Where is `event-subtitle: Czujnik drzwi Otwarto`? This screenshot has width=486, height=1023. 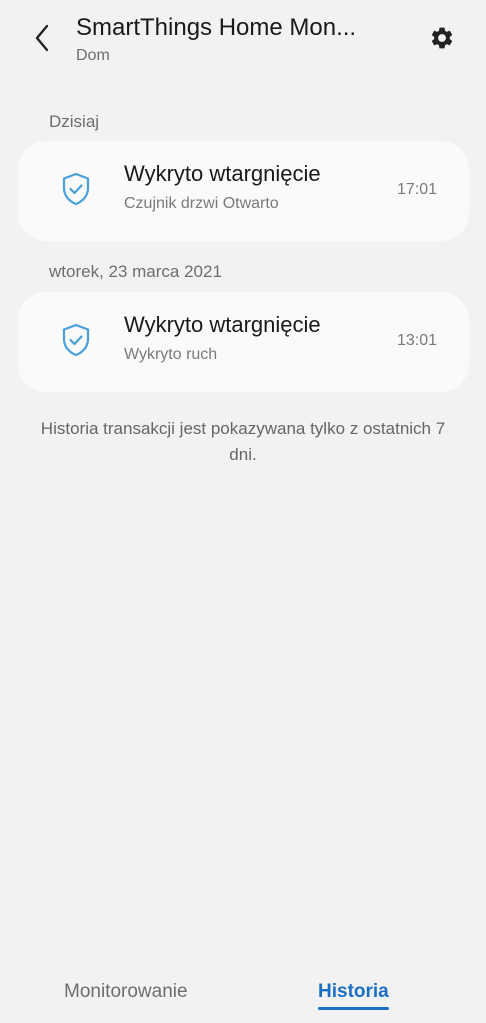 event-subtitle: Czujnik drzwi Otwarto is located at coordinates (201, 203).